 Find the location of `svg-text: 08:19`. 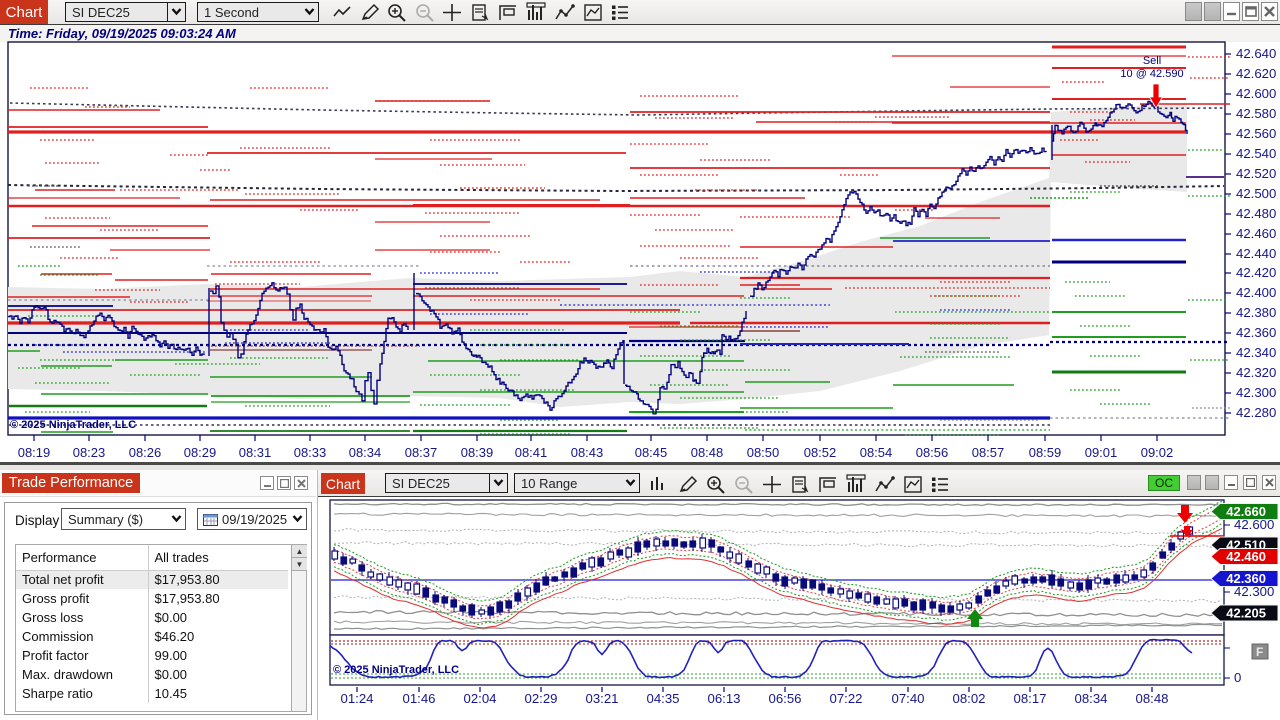

svg-text: 08:19 is located at coordinates (34, 452).